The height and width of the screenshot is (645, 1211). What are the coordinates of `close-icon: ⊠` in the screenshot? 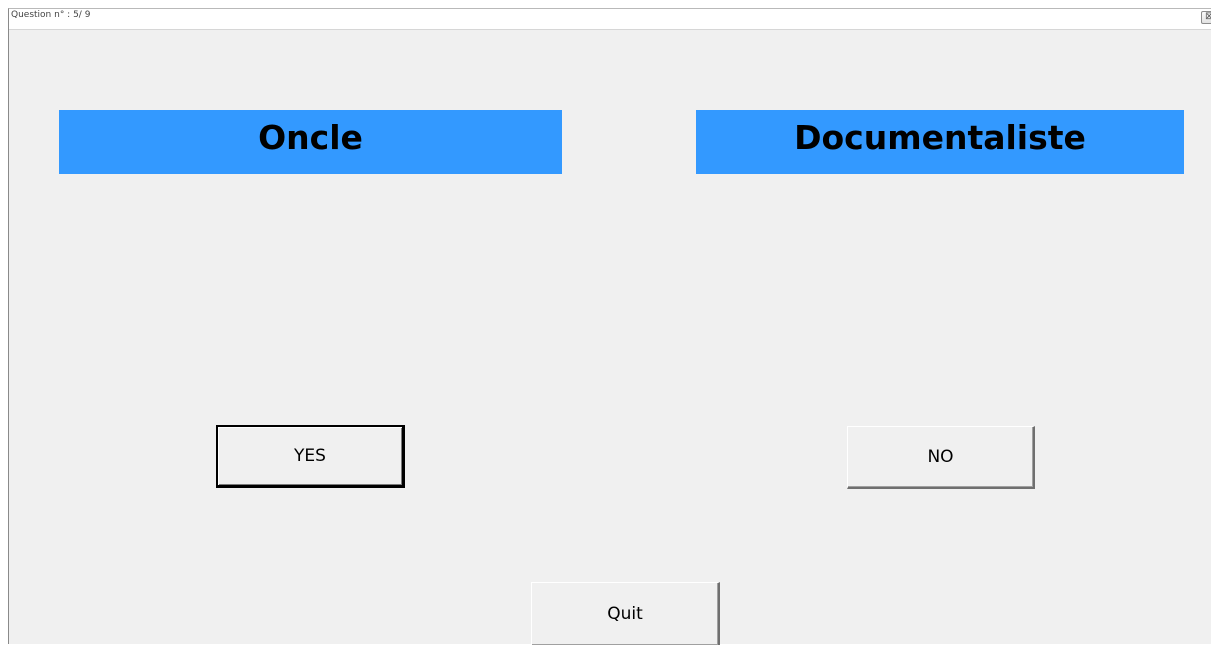 It's located at (1208, 16).